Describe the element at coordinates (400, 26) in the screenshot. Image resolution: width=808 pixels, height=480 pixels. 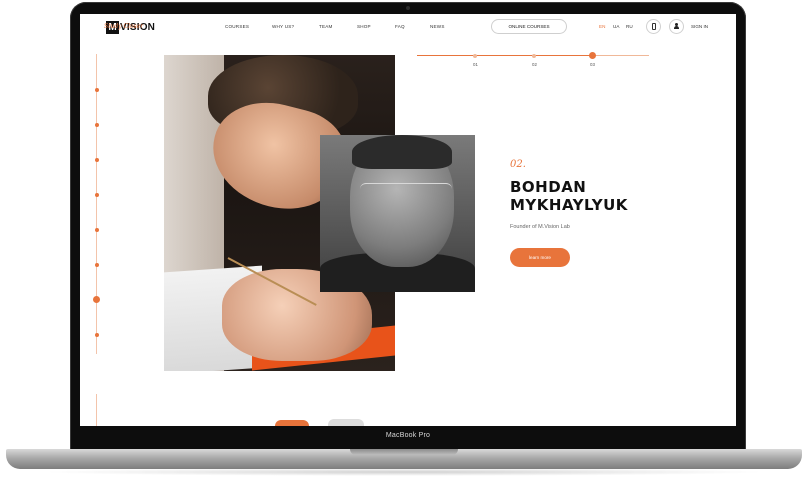
I see `nav-faq: FAQ` at that location.